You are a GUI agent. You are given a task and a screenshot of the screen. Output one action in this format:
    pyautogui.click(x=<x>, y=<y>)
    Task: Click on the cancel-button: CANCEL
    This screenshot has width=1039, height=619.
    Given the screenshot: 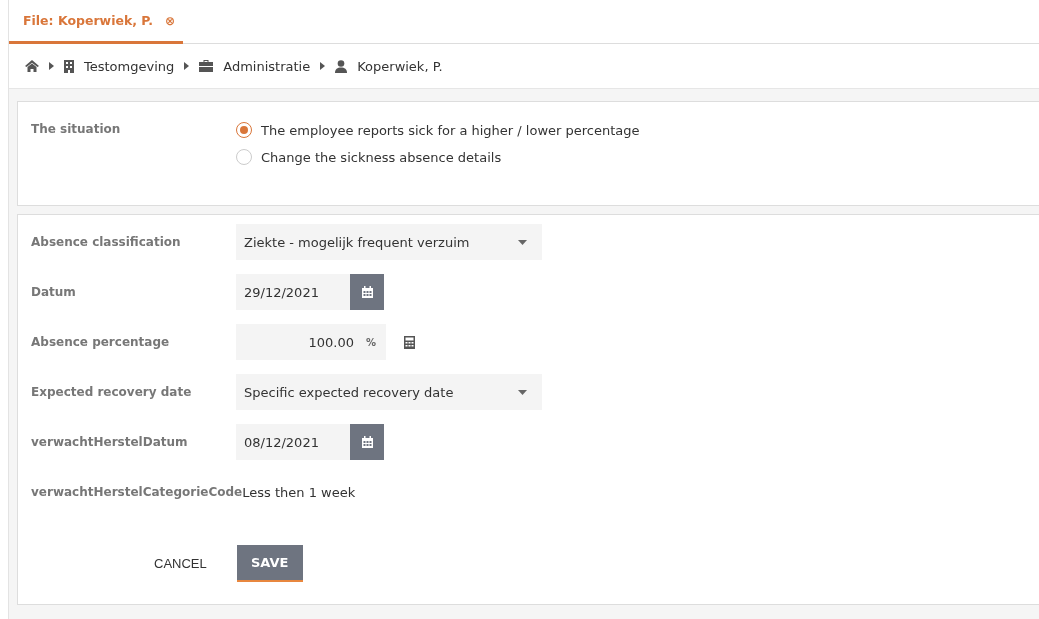 What is the action you would take?
    pyautogui.click(x=180, y=563)
    